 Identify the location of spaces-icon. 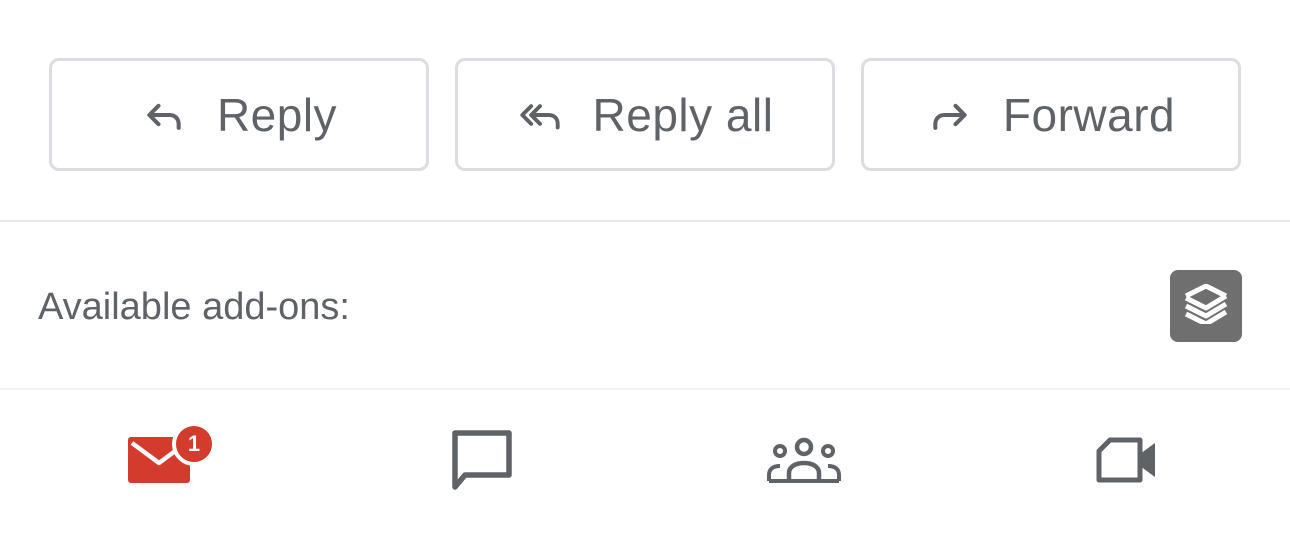
(804, 462).